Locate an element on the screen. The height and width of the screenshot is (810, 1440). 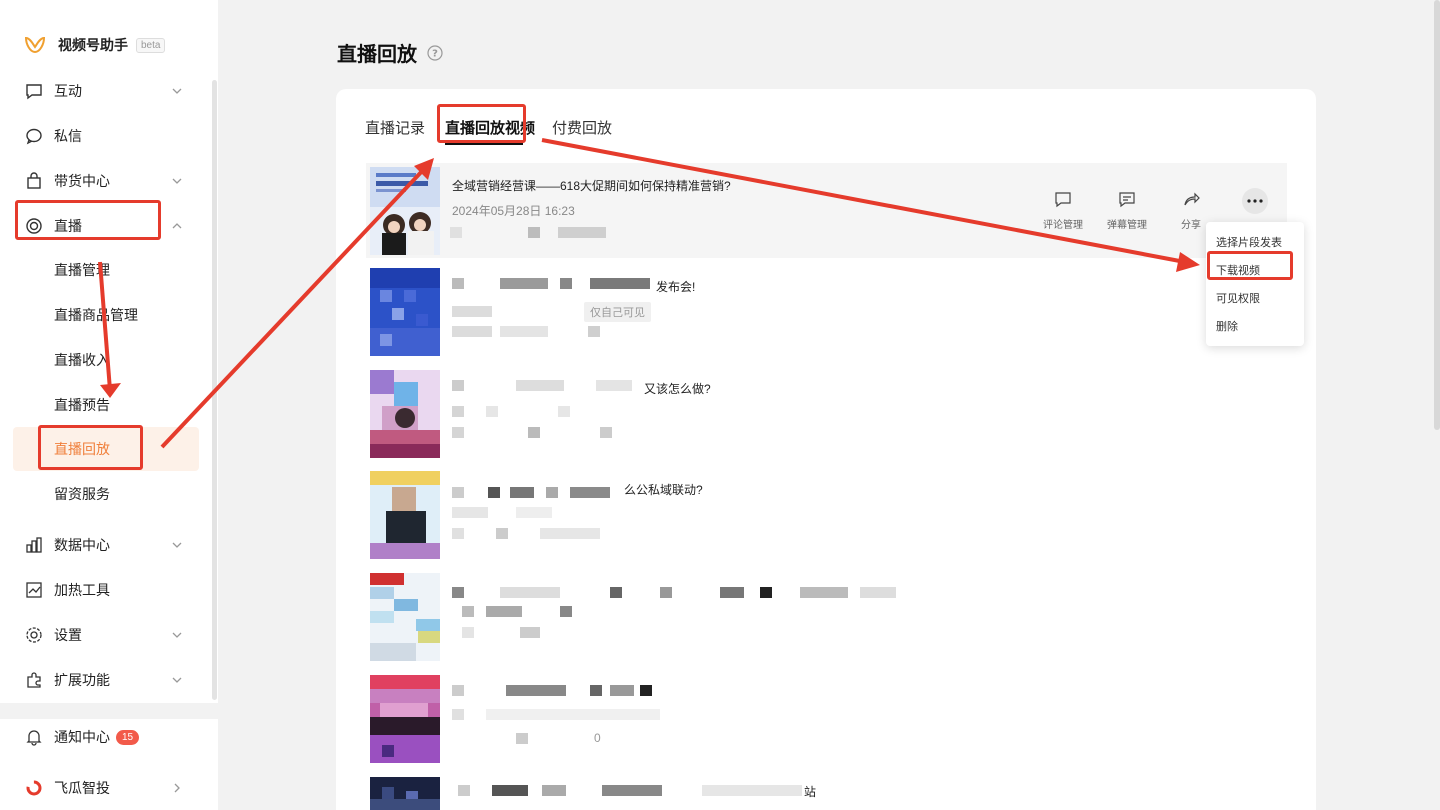
sidebar-item-label: 设置 is located at coordinates (68, 635).